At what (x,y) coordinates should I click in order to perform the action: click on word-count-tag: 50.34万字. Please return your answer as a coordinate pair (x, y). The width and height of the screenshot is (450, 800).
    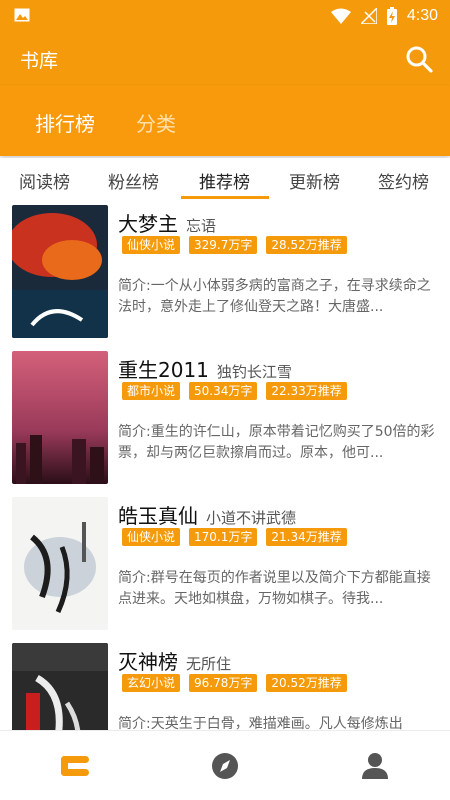
    Looking at the image, I should click on (223, 391).